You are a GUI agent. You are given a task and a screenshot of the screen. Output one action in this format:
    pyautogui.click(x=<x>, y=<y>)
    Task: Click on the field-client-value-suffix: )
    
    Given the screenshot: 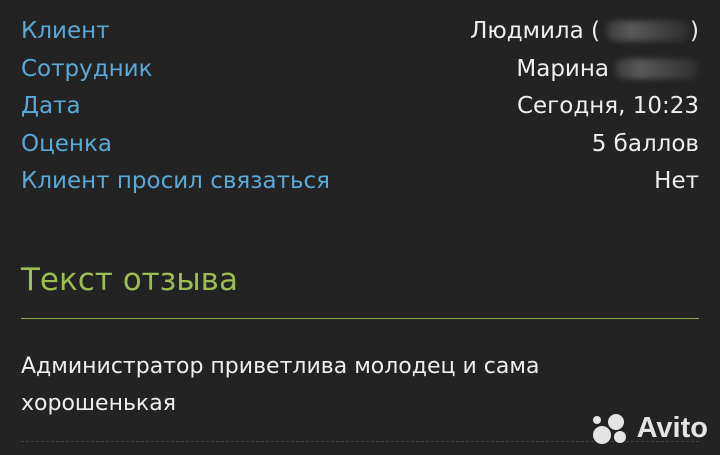 What is the action you would take?
    pyautogui.click(x=694, y=30)
    